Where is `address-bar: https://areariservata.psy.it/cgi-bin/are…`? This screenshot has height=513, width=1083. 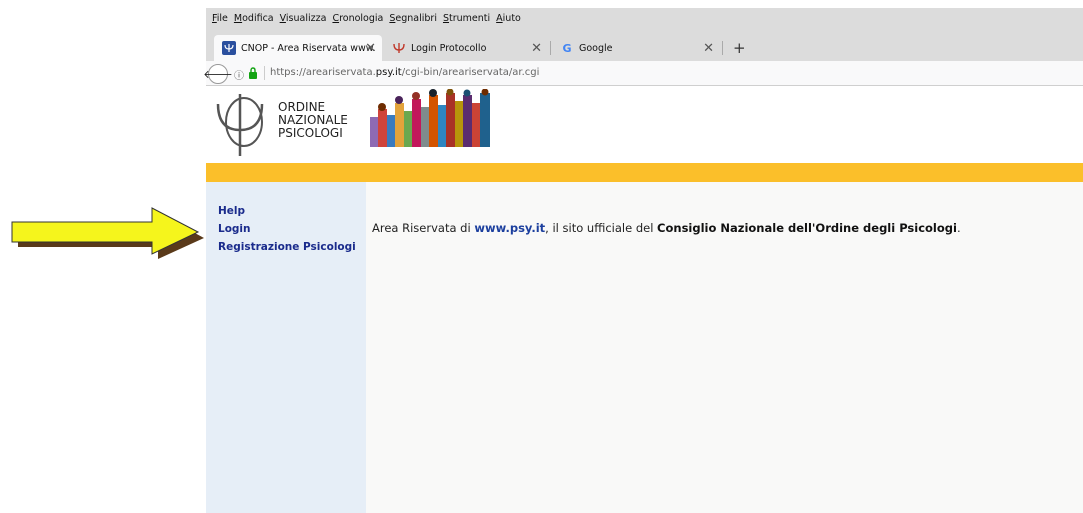
address-bar: https://areariservata.psy.it/cgi-bin/are… is located at coordinates (404, 72).